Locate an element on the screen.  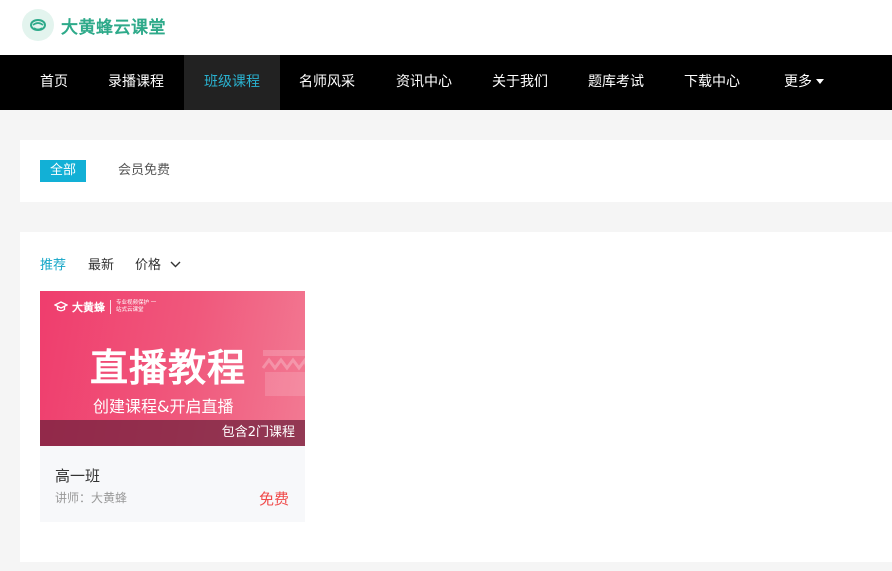
nav-item-recorded-courses: 录播课程 is located at coordinates (136, 82).